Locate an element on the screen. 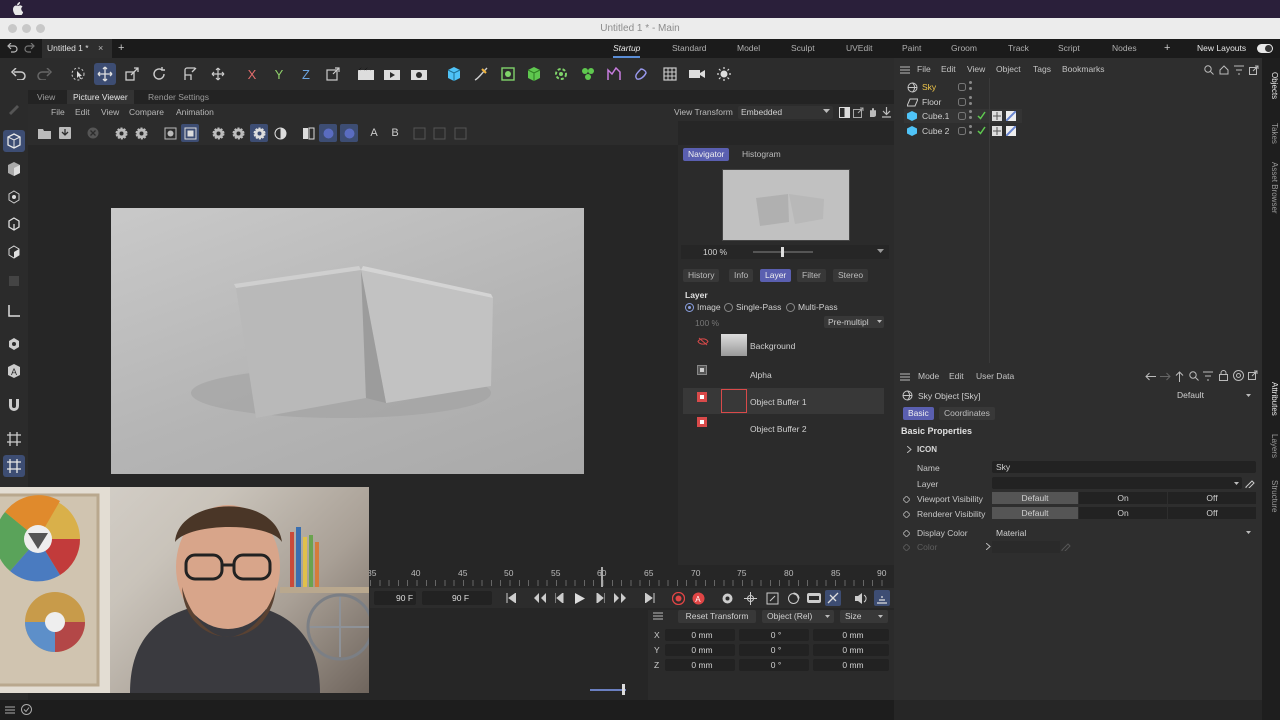 The width and height of the screenshot is (1280, 720). renderer-off-option: Off is located at coordinates (1212, 513).